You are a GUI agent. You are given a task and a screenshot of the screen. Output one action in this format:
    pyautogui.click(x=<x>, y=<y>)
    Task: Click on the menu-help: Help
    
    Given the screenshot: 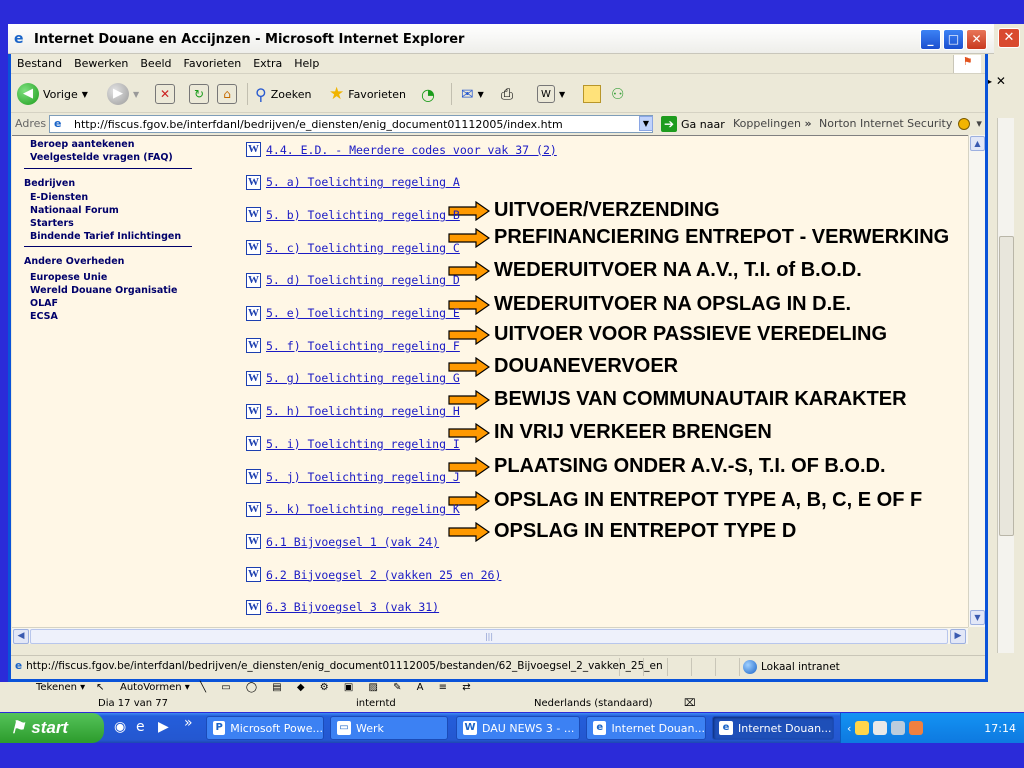 What is the action you would take?
    pyautogui.click(x=306, y=63)
    